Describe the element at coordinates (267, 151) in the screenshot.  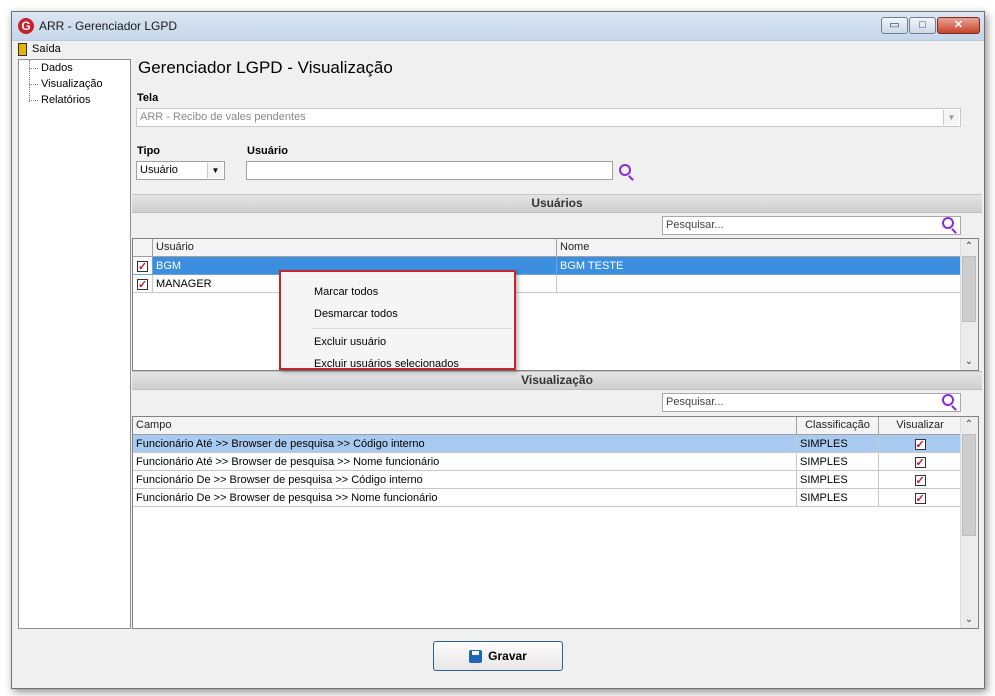
I see `usuario-label: Usuário` at that location.